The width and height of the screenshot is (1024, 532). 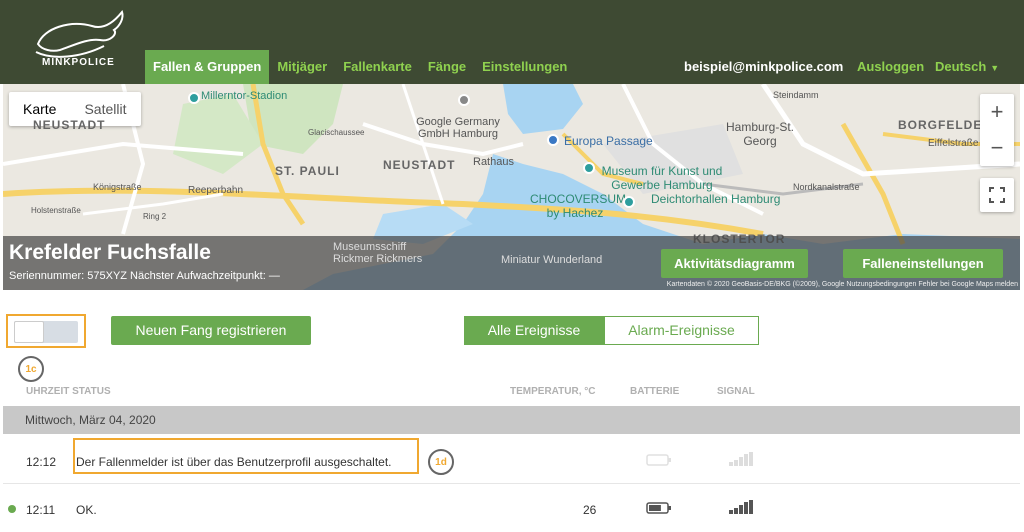 I want to click on day-label: Mittwoch, März 04, 2020, so click(x=90, y=420).